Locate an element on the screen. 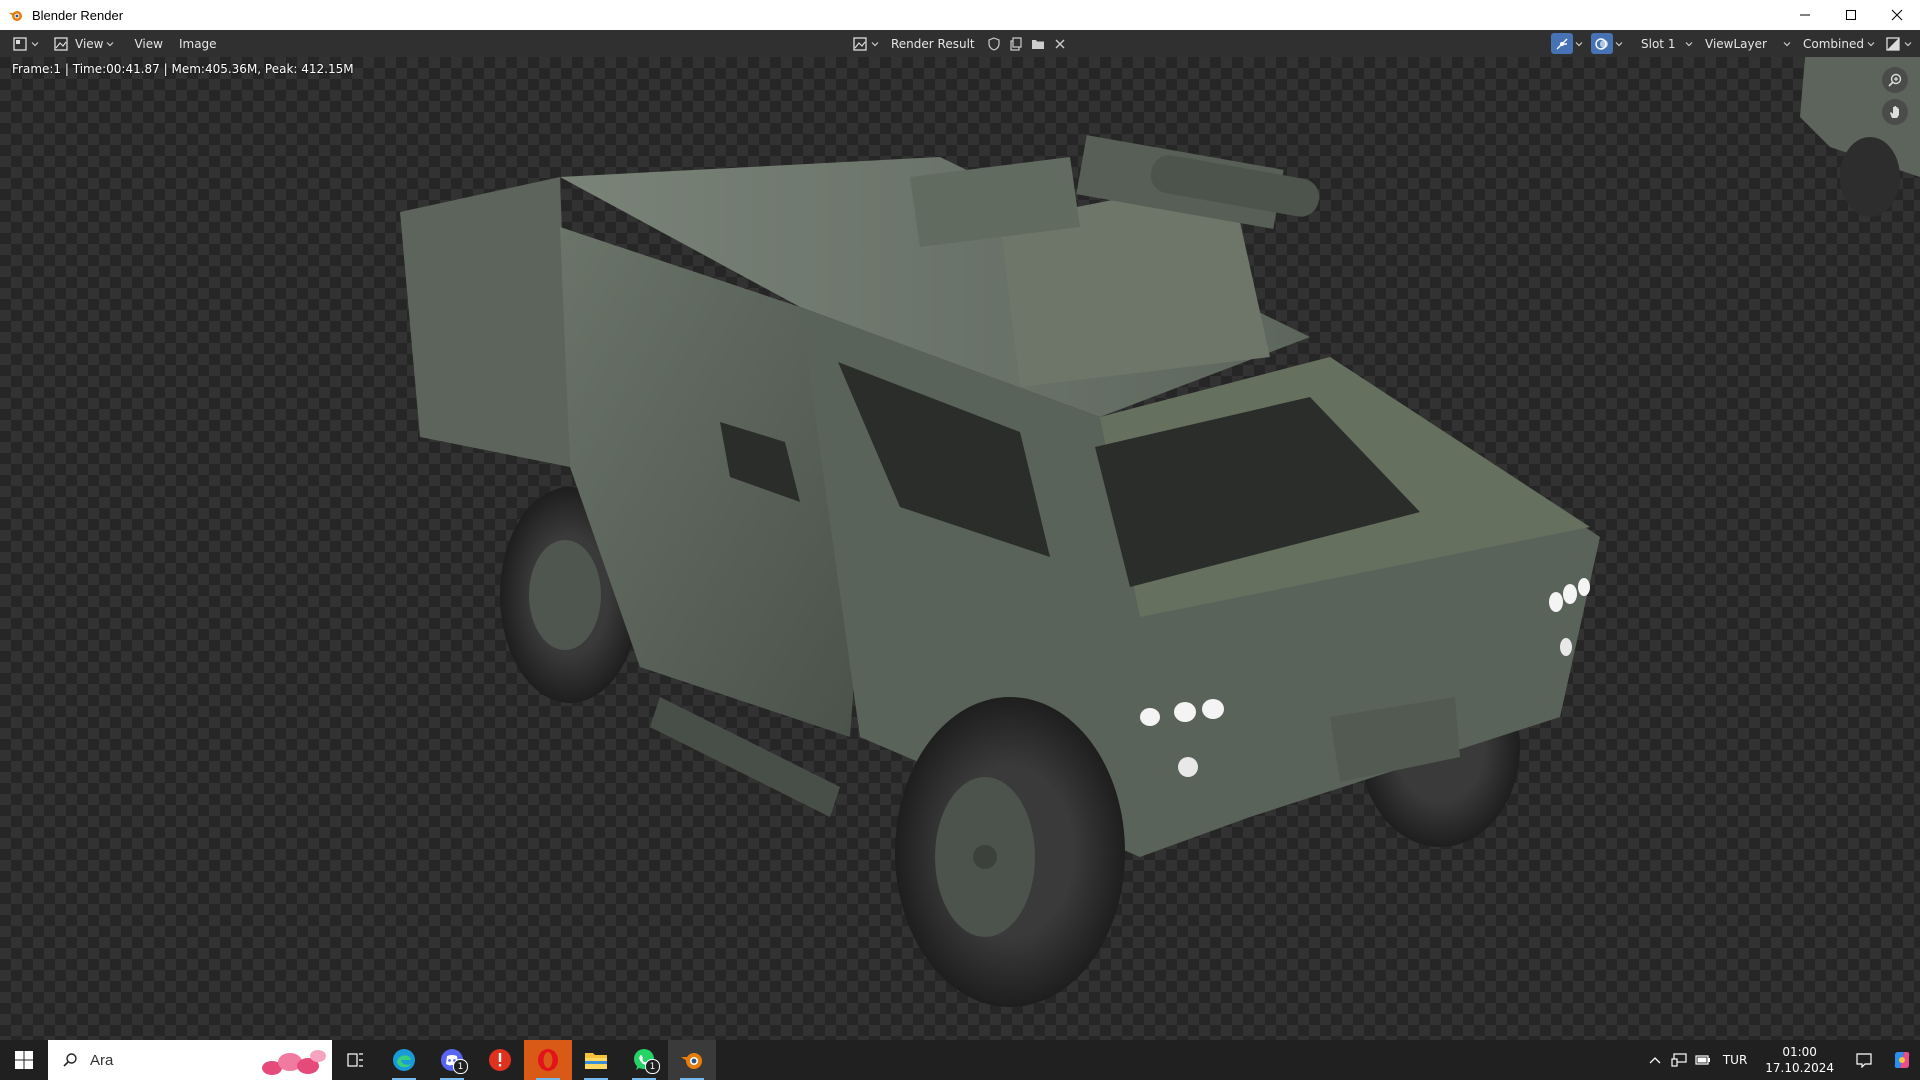  copilot-button is located at coordinates (1902, 1060).